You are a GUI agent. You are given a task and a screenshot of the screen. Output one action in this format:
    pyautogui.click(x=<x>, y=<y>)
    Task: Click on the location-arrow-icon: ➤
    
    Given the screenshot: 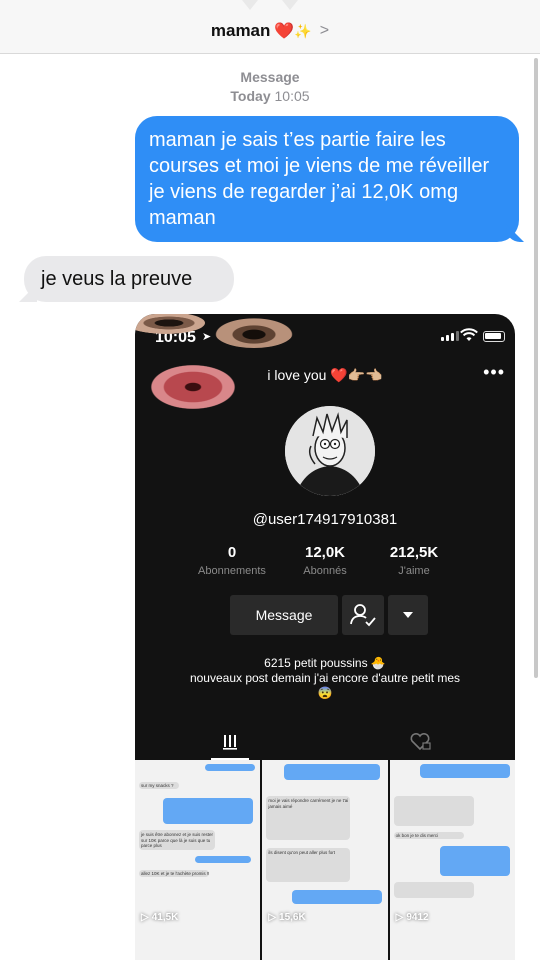 What is the action you would take?
    pyautogui.click(x=207, y=337)
    